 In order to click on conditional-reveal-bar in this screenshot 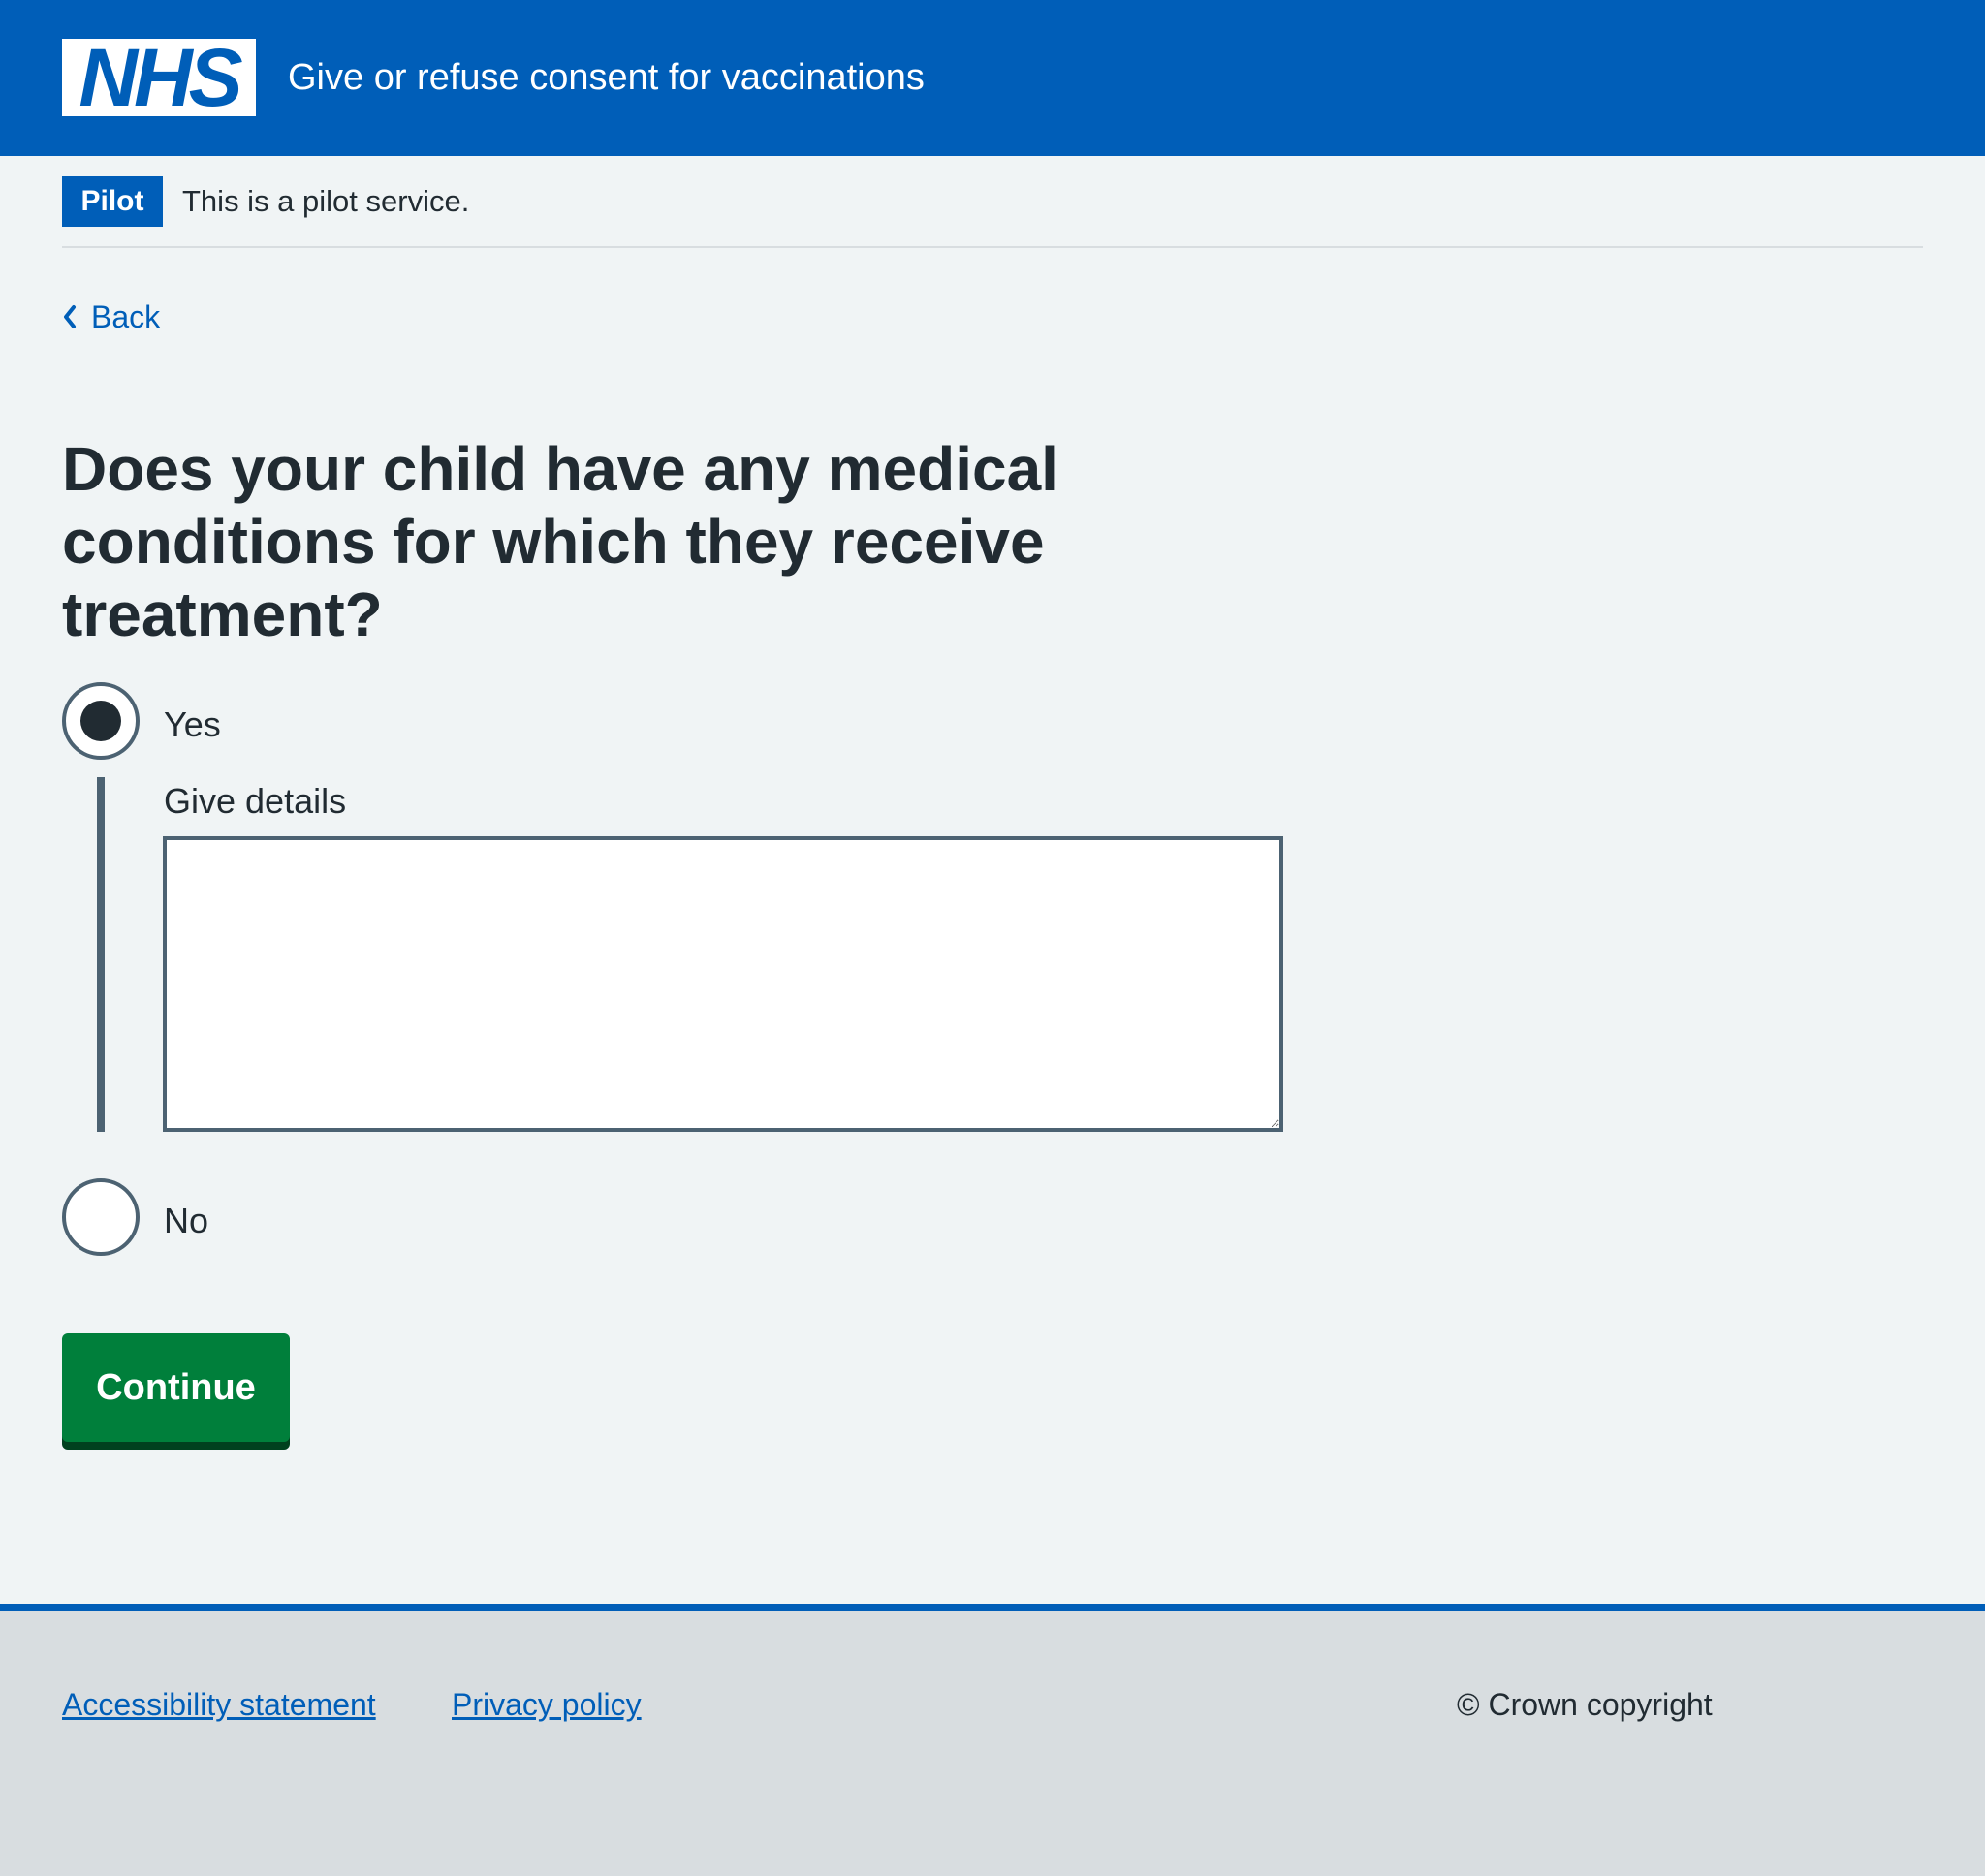, I will do `click(101, 955)`.